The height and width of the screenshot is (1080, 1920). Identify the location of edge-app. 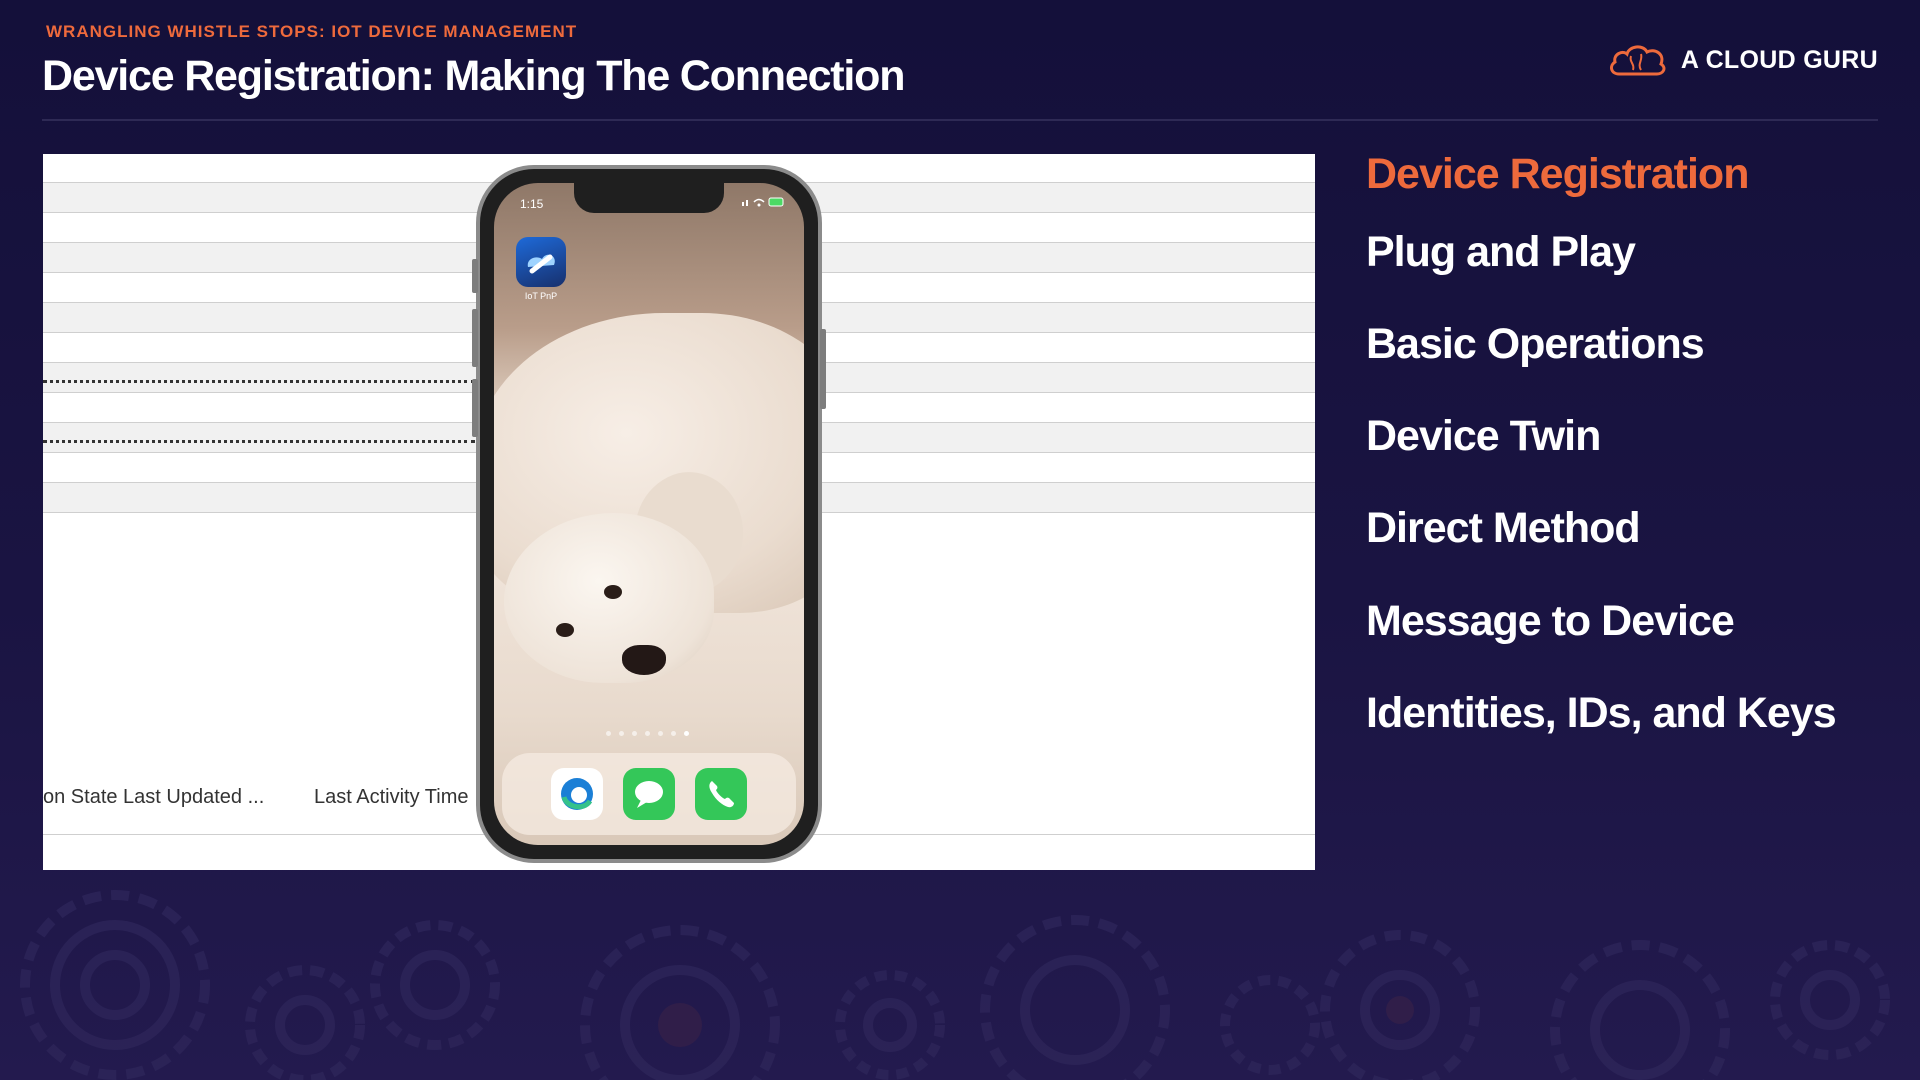
(577, 794).